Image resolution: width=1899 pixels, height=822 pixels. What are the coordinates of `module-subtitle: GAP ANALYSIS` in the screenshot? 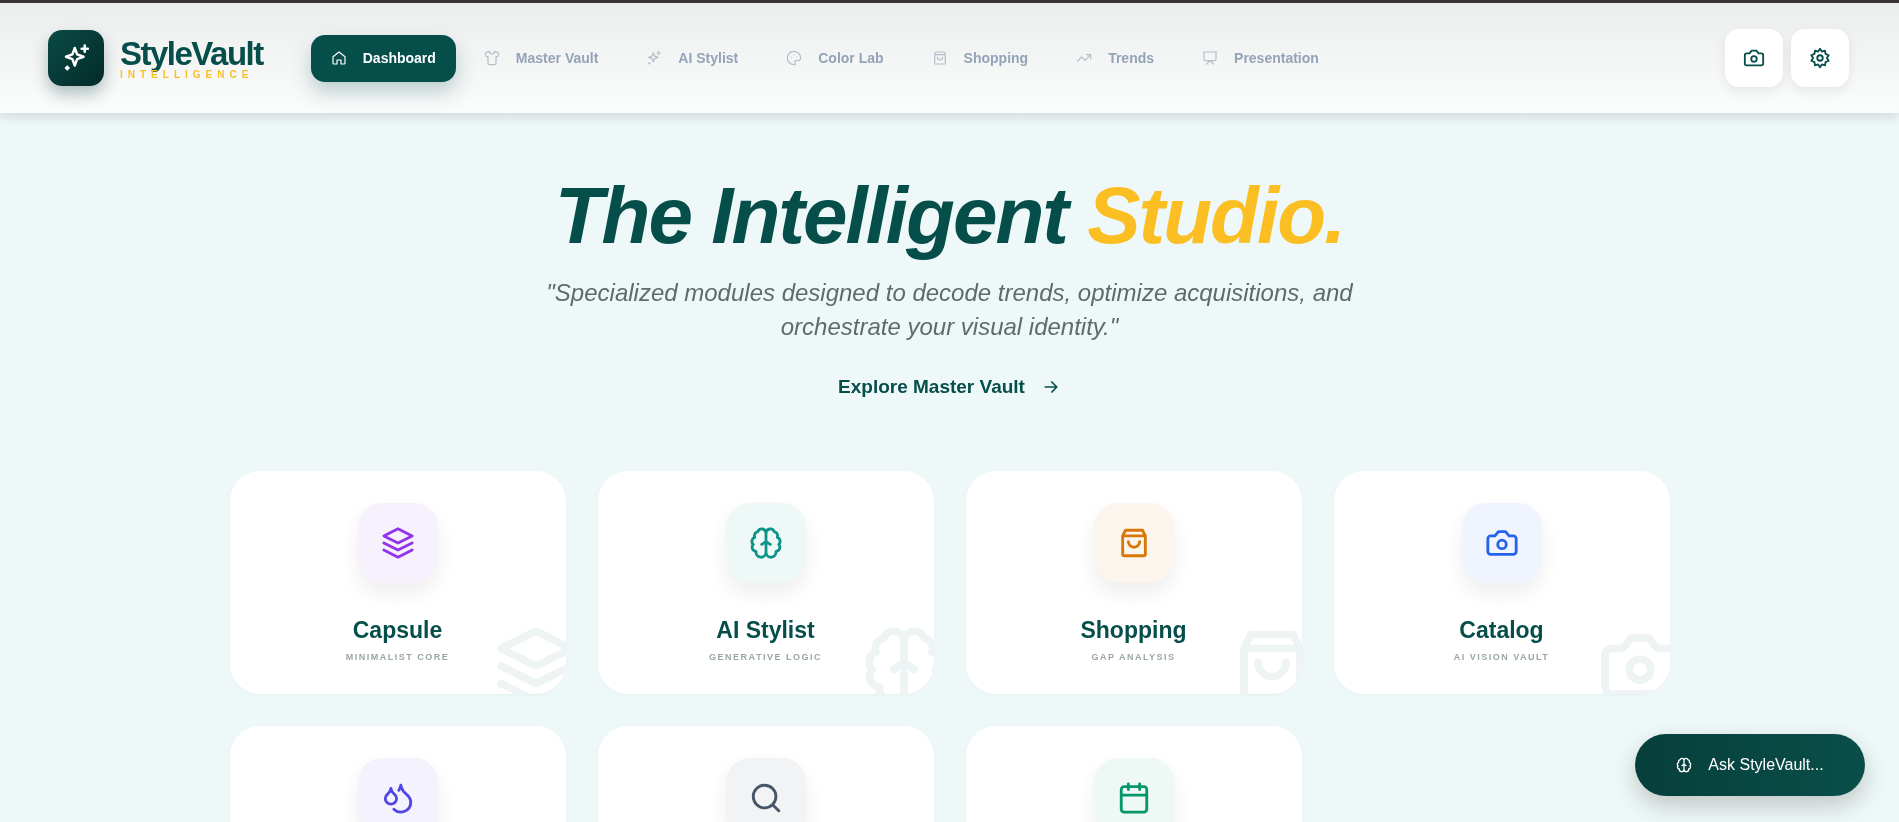 It's located at (1133, 657).